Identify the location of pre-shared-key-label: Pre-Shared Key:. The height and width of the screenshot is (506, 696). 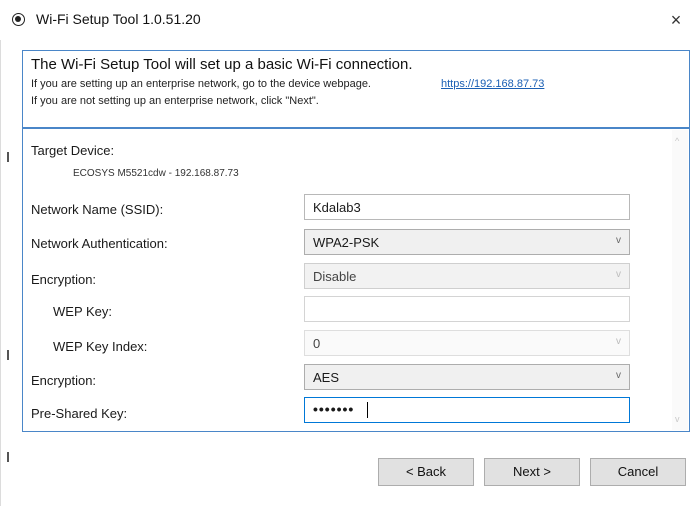
(79, 413).